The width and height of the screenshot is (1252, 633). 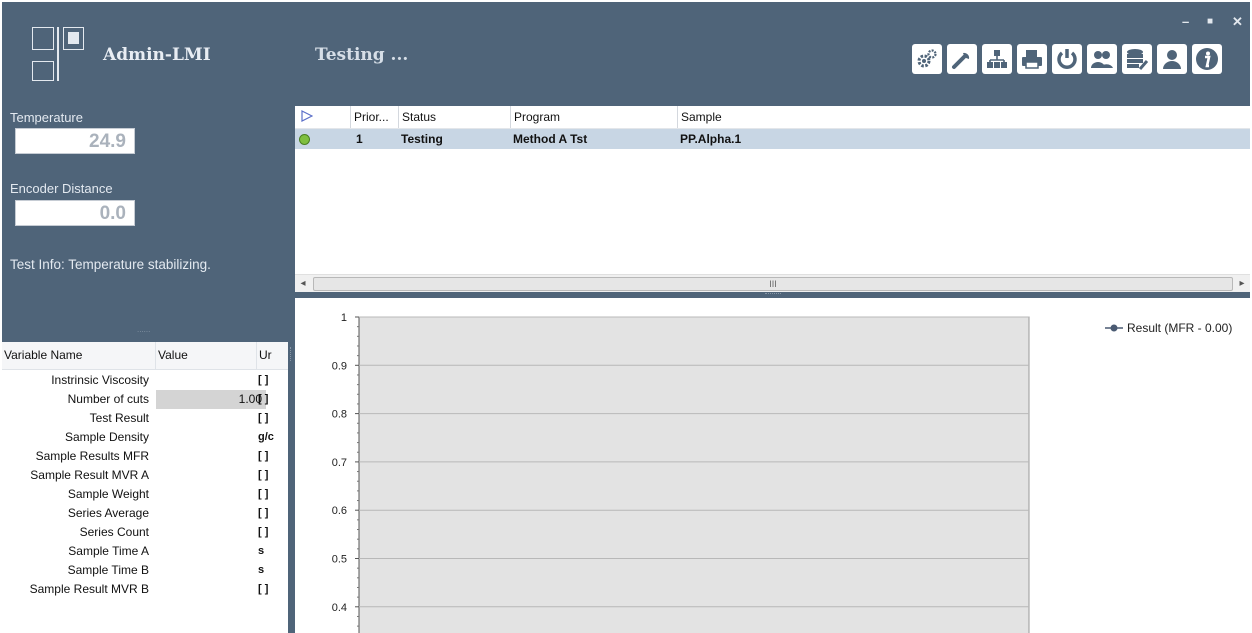 I want to click on column-header-sample: Sample, so click(x=964, y=117).